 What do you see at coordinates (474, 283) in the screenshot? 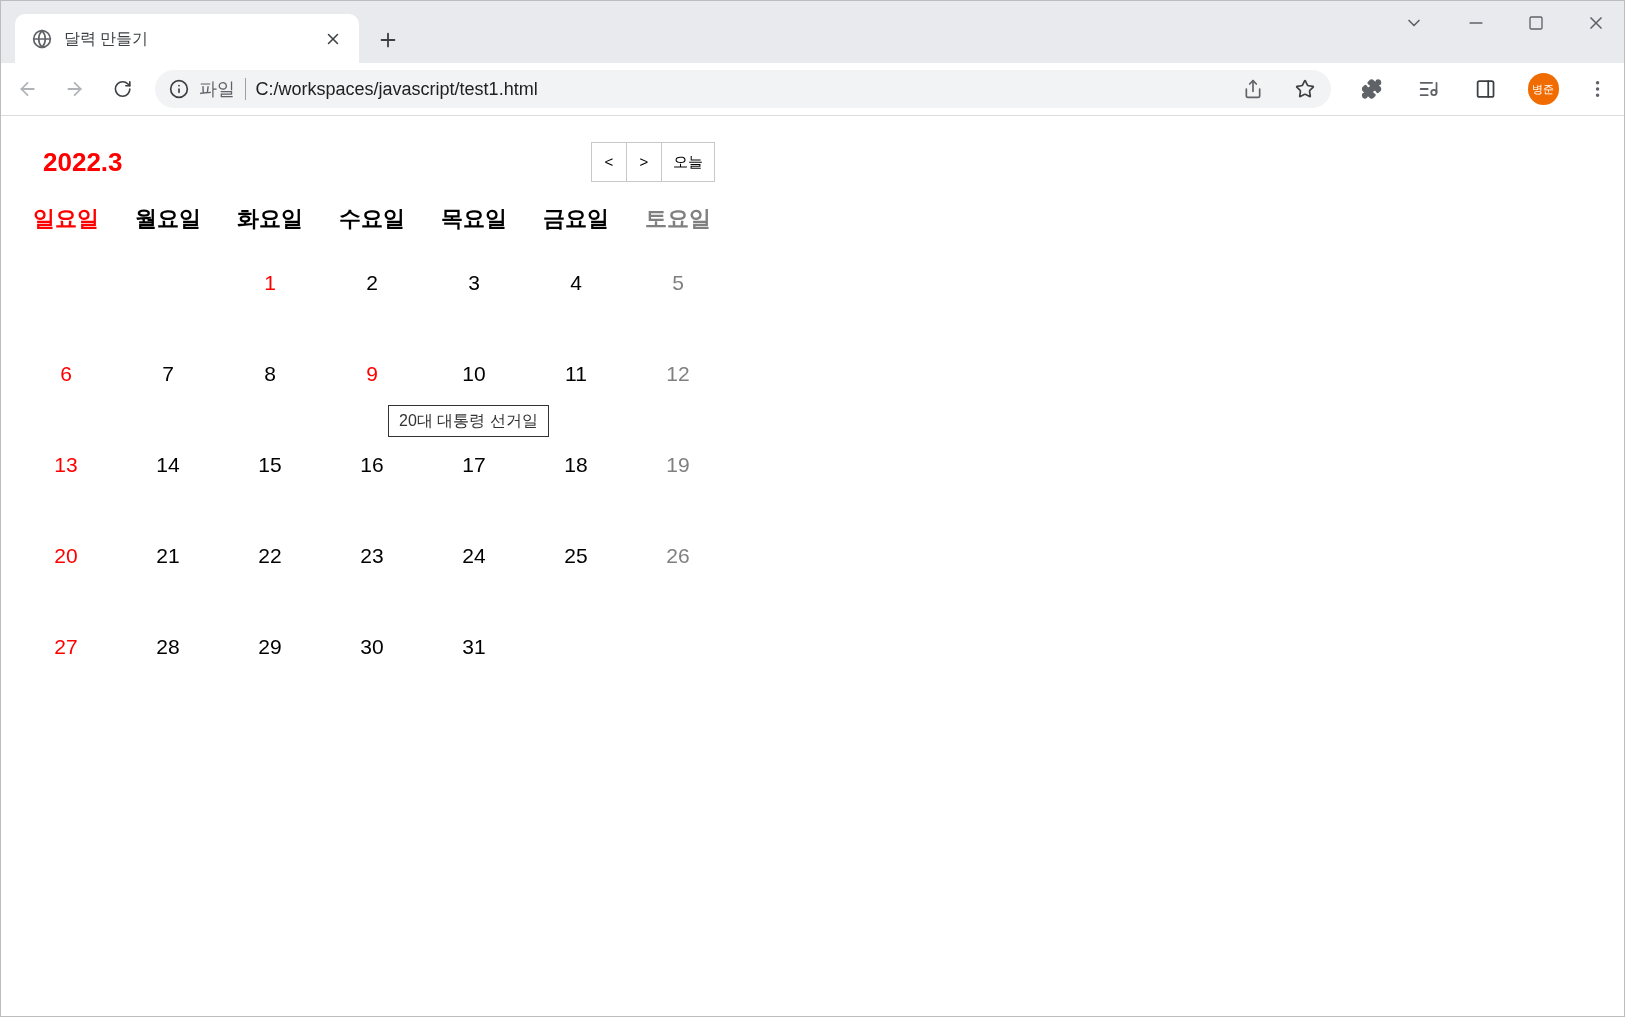
I see `date-number: 3` at bounding box center [474, 283].